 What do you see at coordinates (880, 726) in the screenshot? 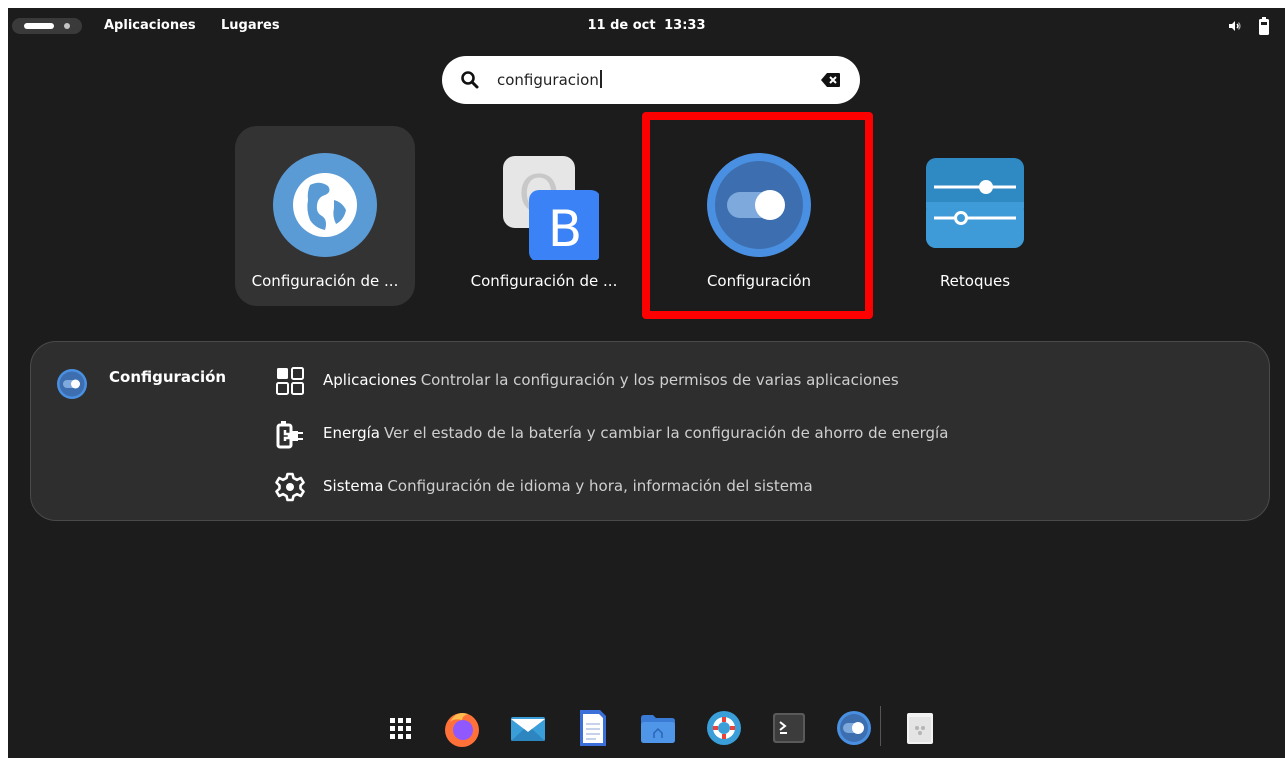
I see `dock-separator` at bounding box center [880, 726].